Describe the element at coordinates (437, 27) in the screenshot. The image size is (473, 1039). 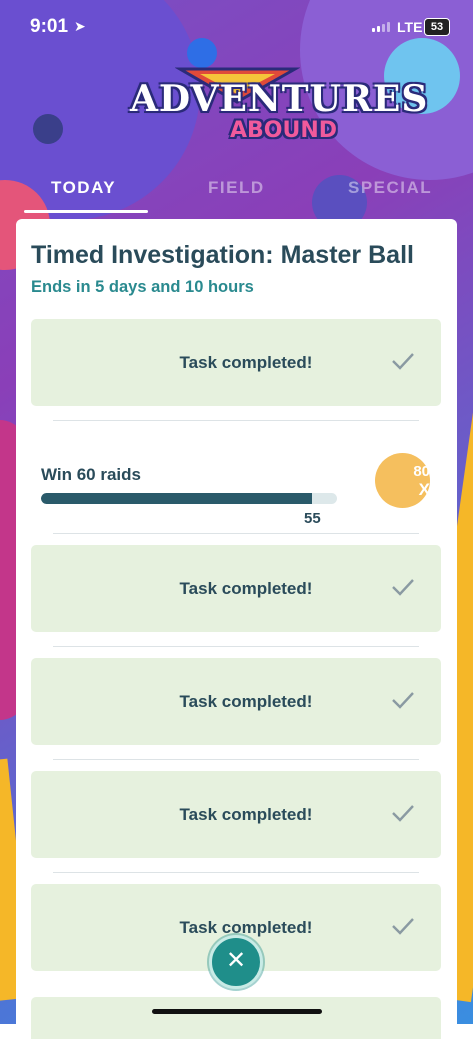
I see `battery-indicator: 53` at that location.